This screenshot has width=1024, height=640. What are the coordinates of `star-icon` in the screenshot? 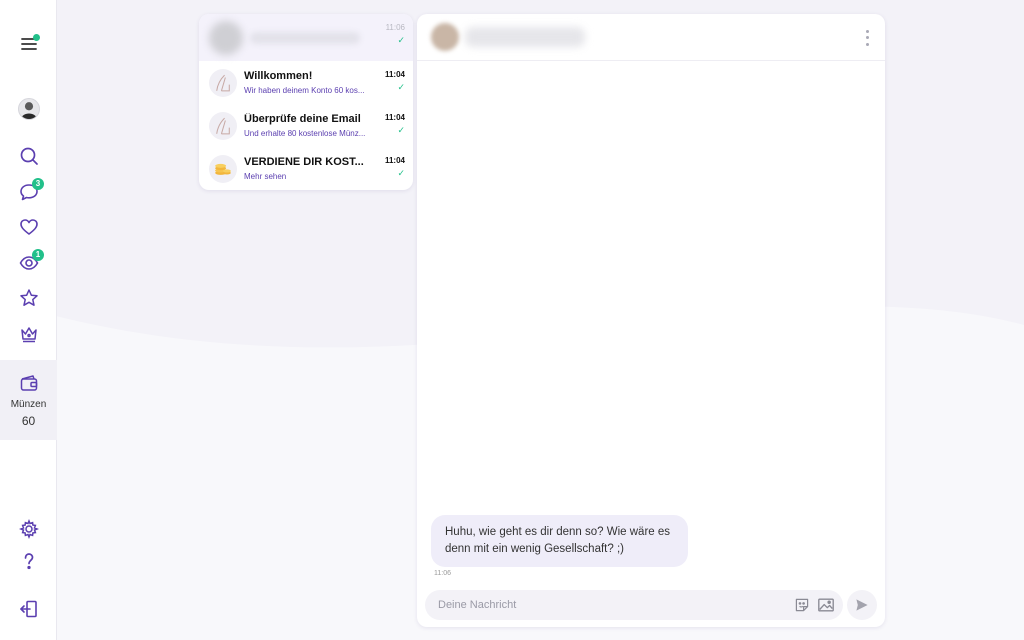 It's located at (28, 297).